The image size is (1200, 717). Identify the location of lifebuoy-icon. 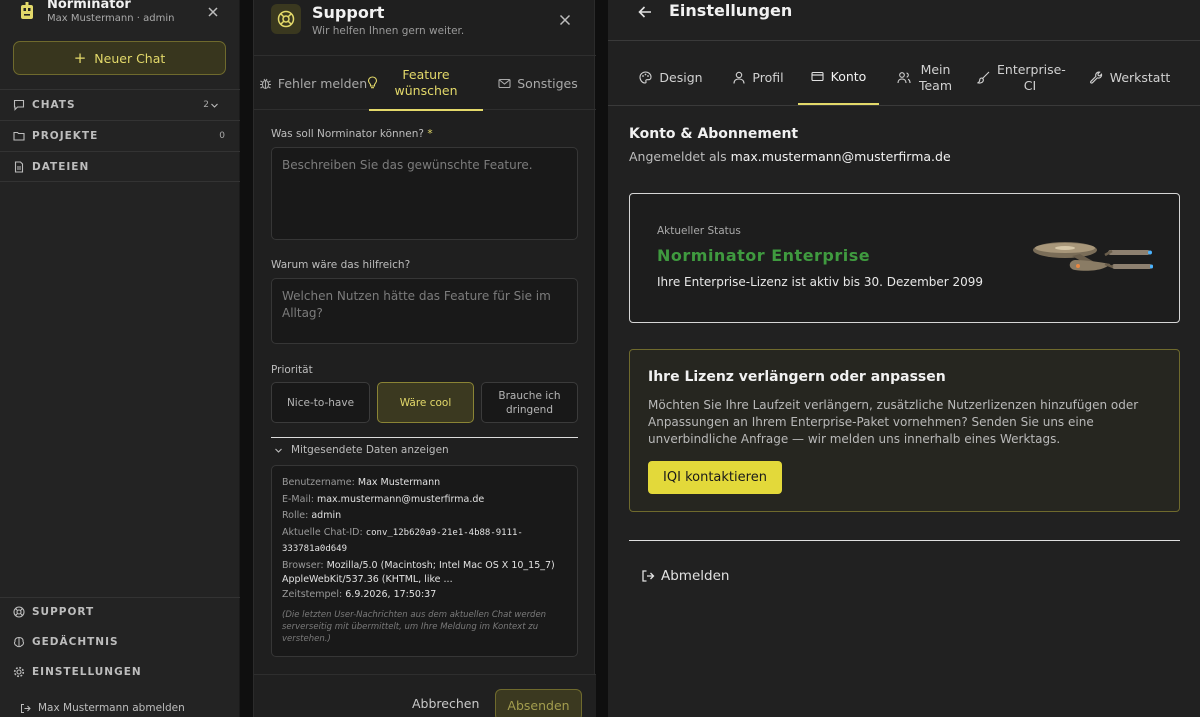
(286, 19).